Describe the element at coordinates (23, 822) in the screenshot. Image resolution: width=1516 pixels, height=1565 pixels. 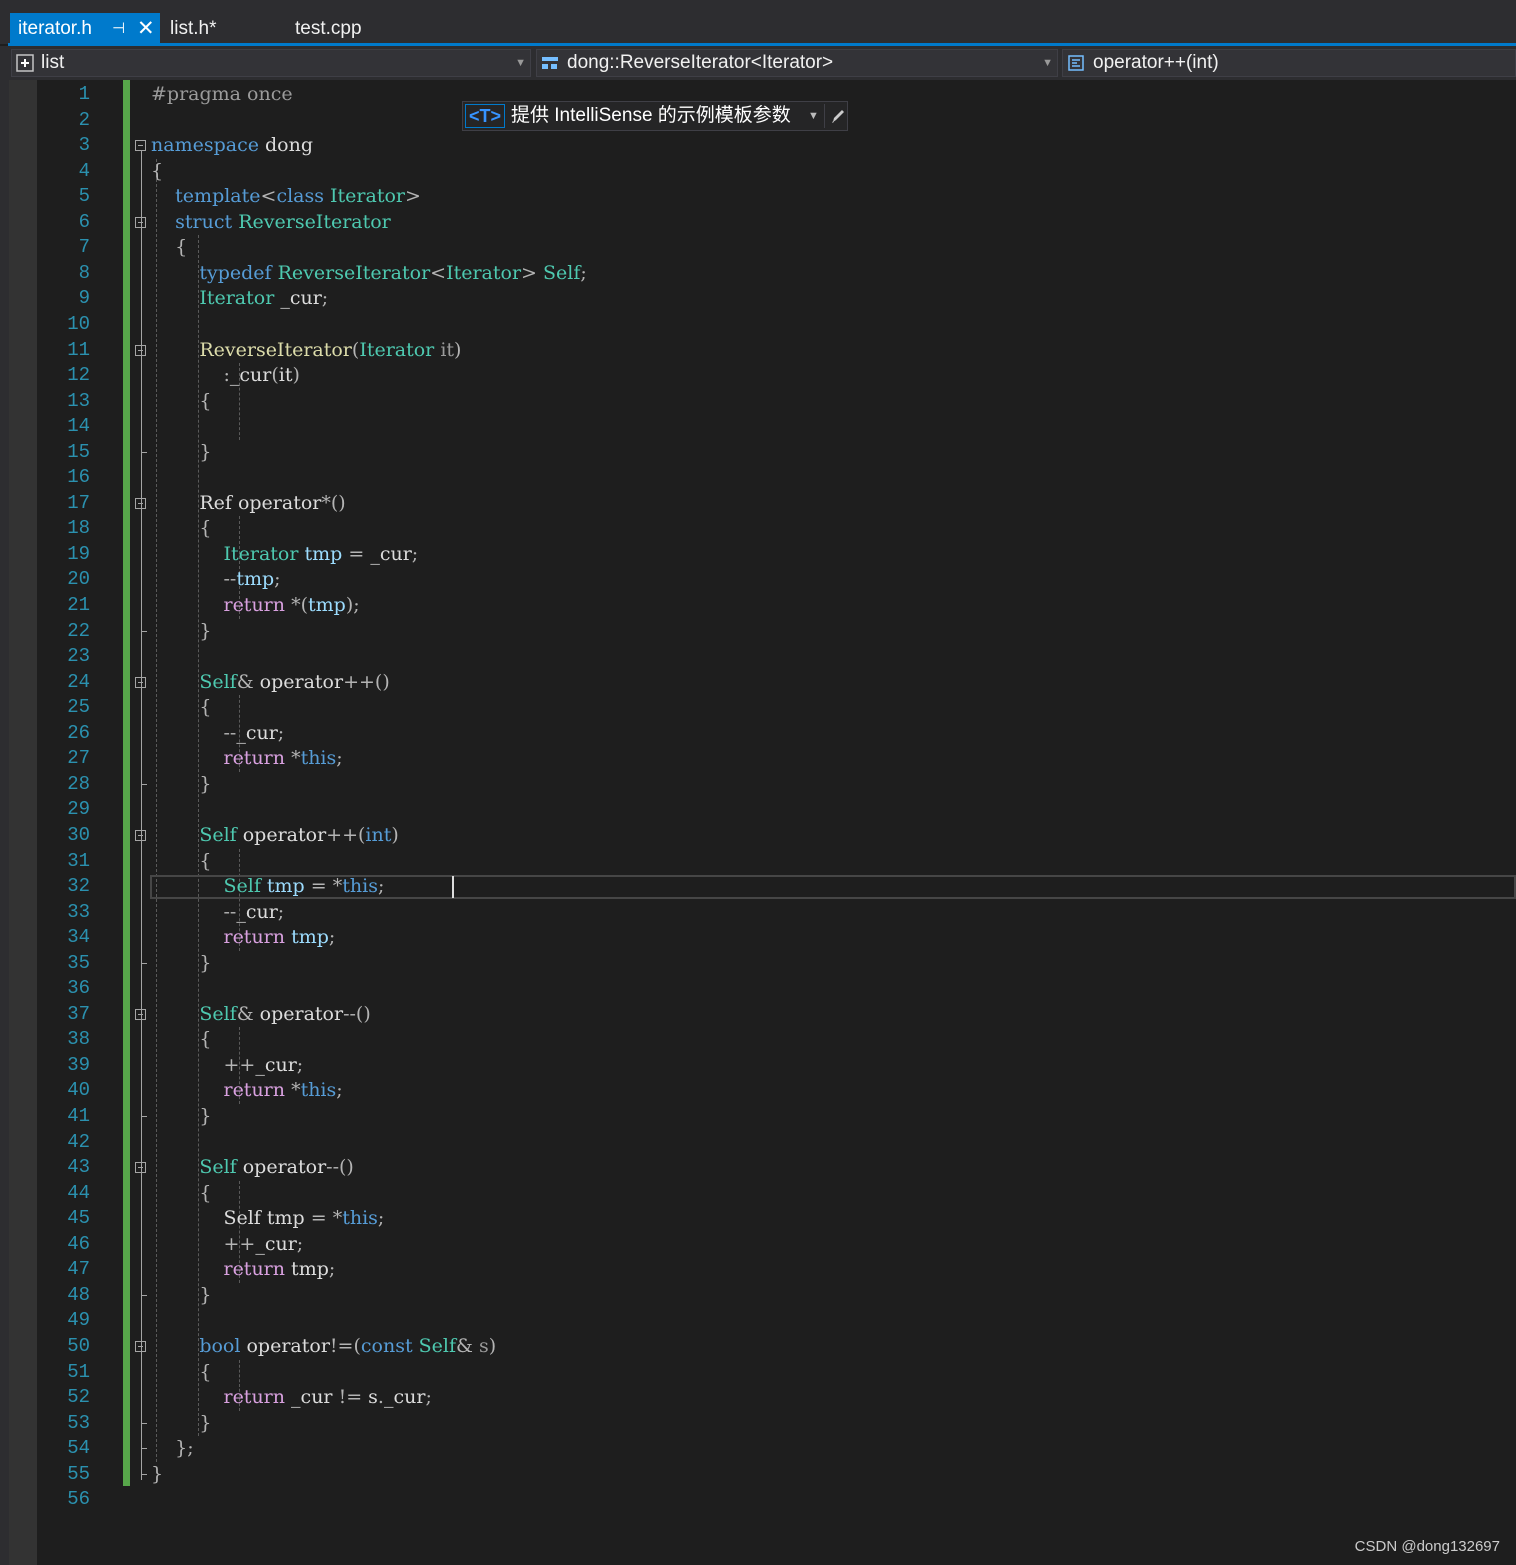
I see `glyph-margin` at that location.